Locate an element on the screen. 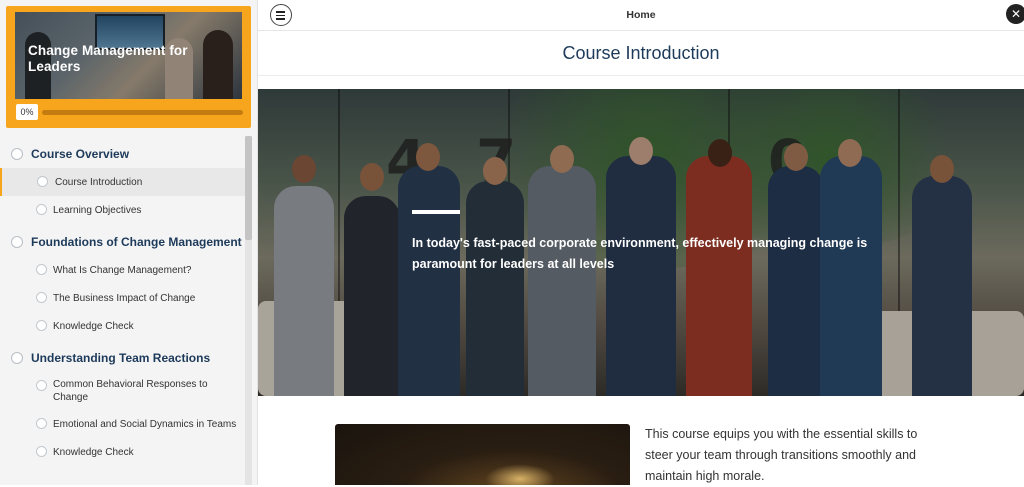  lesson-knowledge-check-1: Knowledge Check is located at coordinates (123, 326).